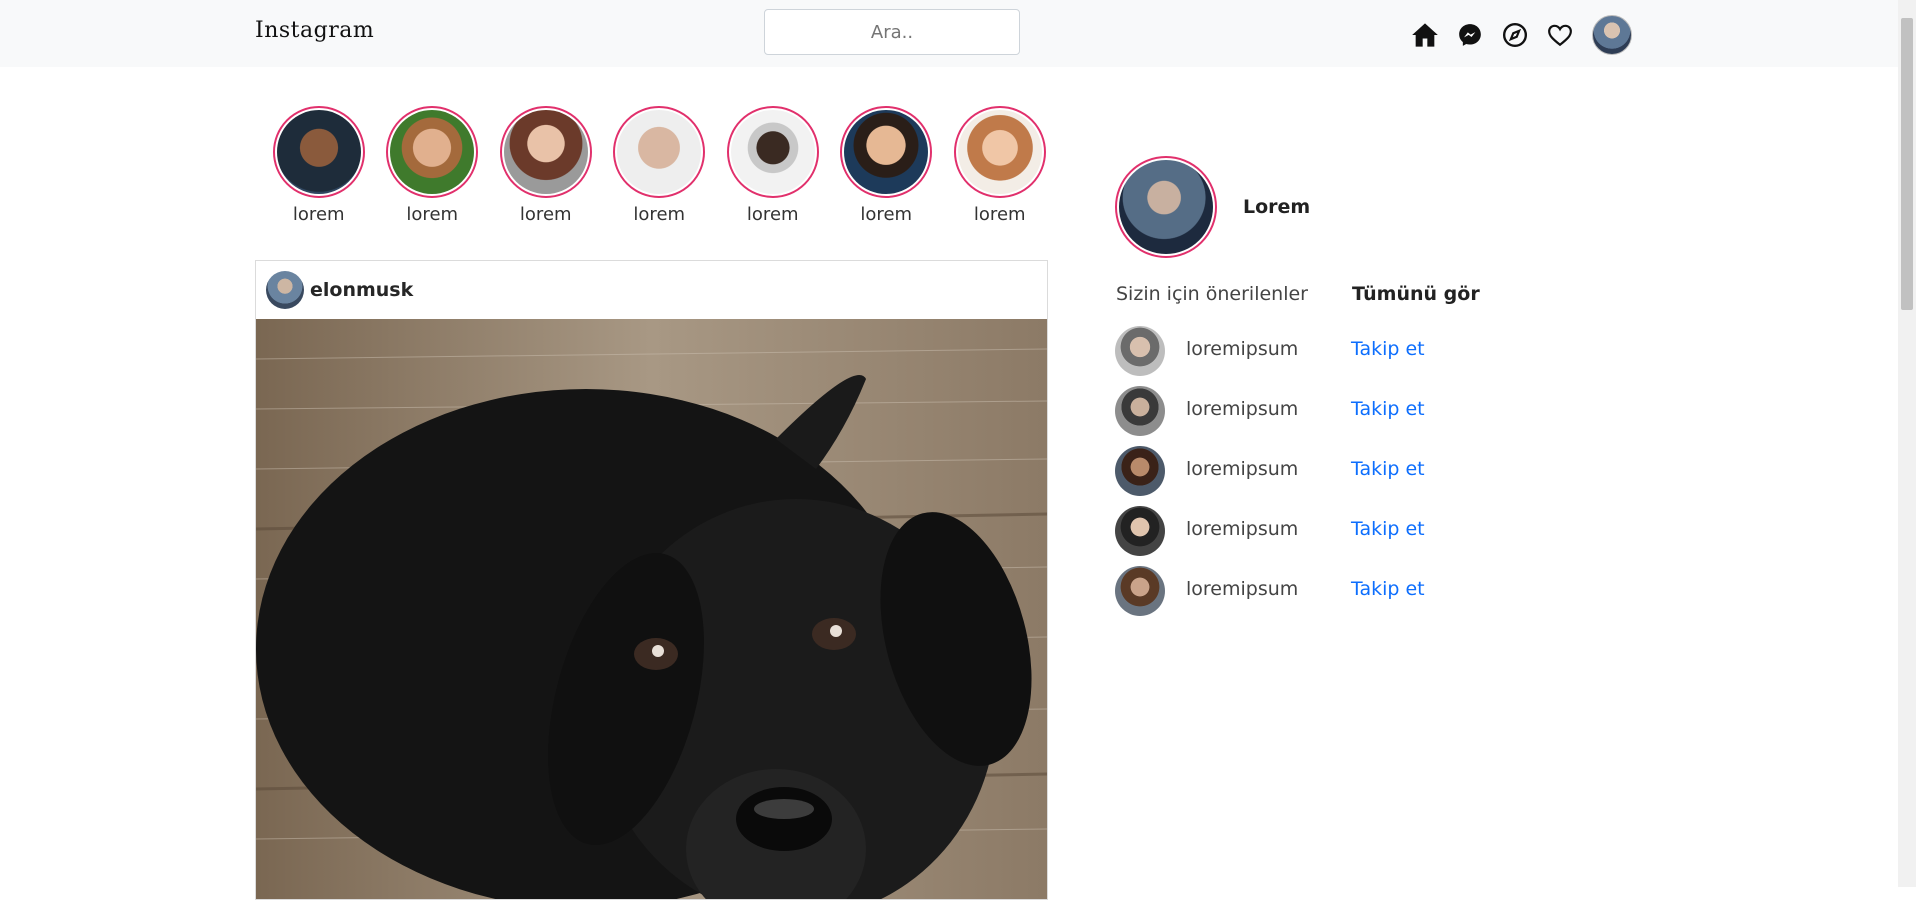 This screenshot has height=900, width=1916. Describe the element at coordinates (1276, 207) in the screenshot. I see `current-user-name: Lorem` at that location.